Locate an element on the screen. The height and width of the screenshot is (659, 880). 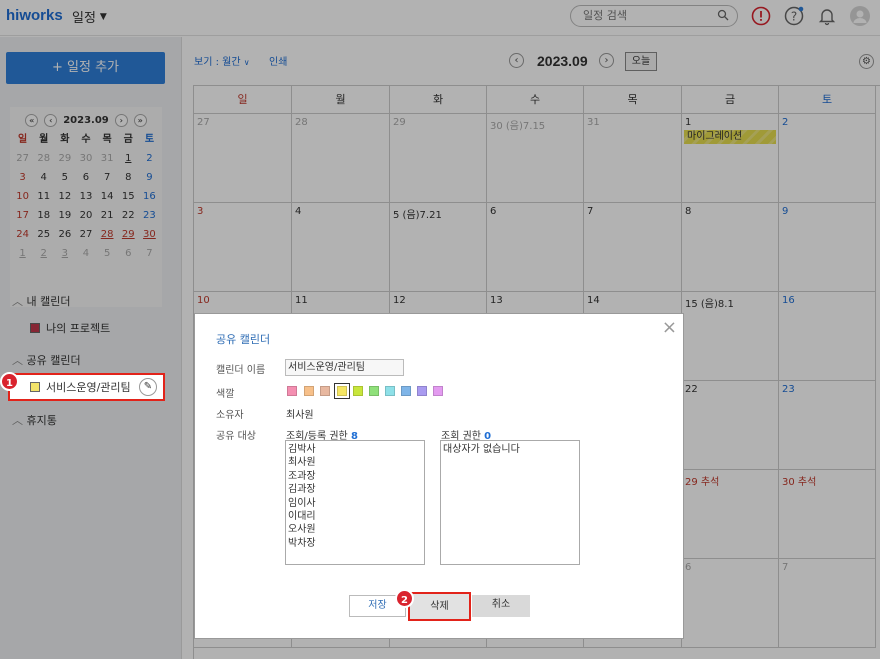
dialog-title: 공유 캘린더 is located at coordinates (243, 339).